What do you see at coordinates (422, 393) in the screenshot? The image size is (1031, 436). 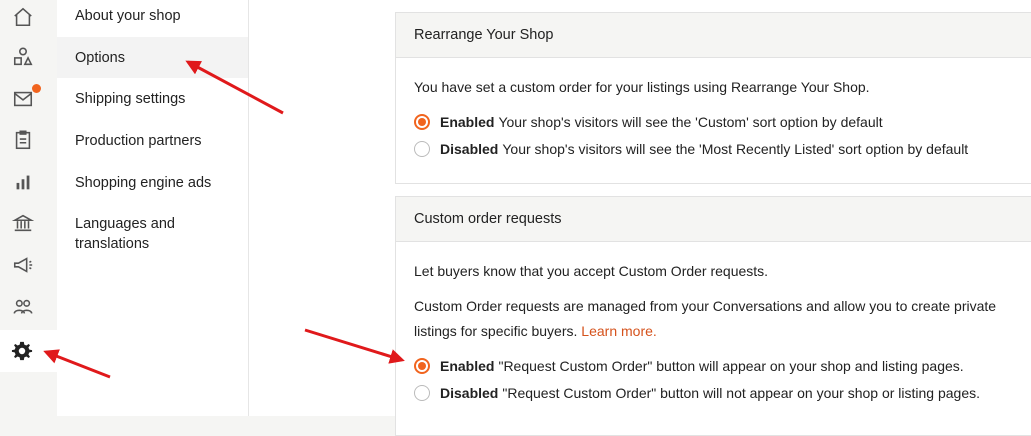 I see `custom-order-disabled-radio` at bounding box center [422, 393].